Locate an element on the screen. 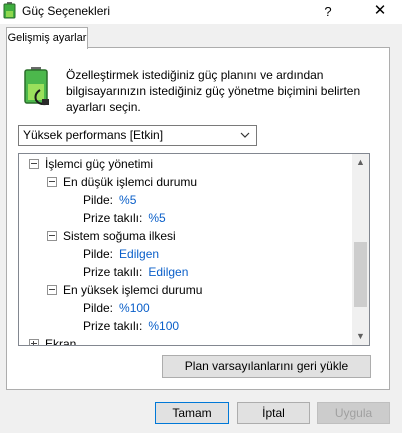 This screenshot has width=402, height=433. tree-group-label: İşlemci güç yönetimi is located at coordinates (99, 164).